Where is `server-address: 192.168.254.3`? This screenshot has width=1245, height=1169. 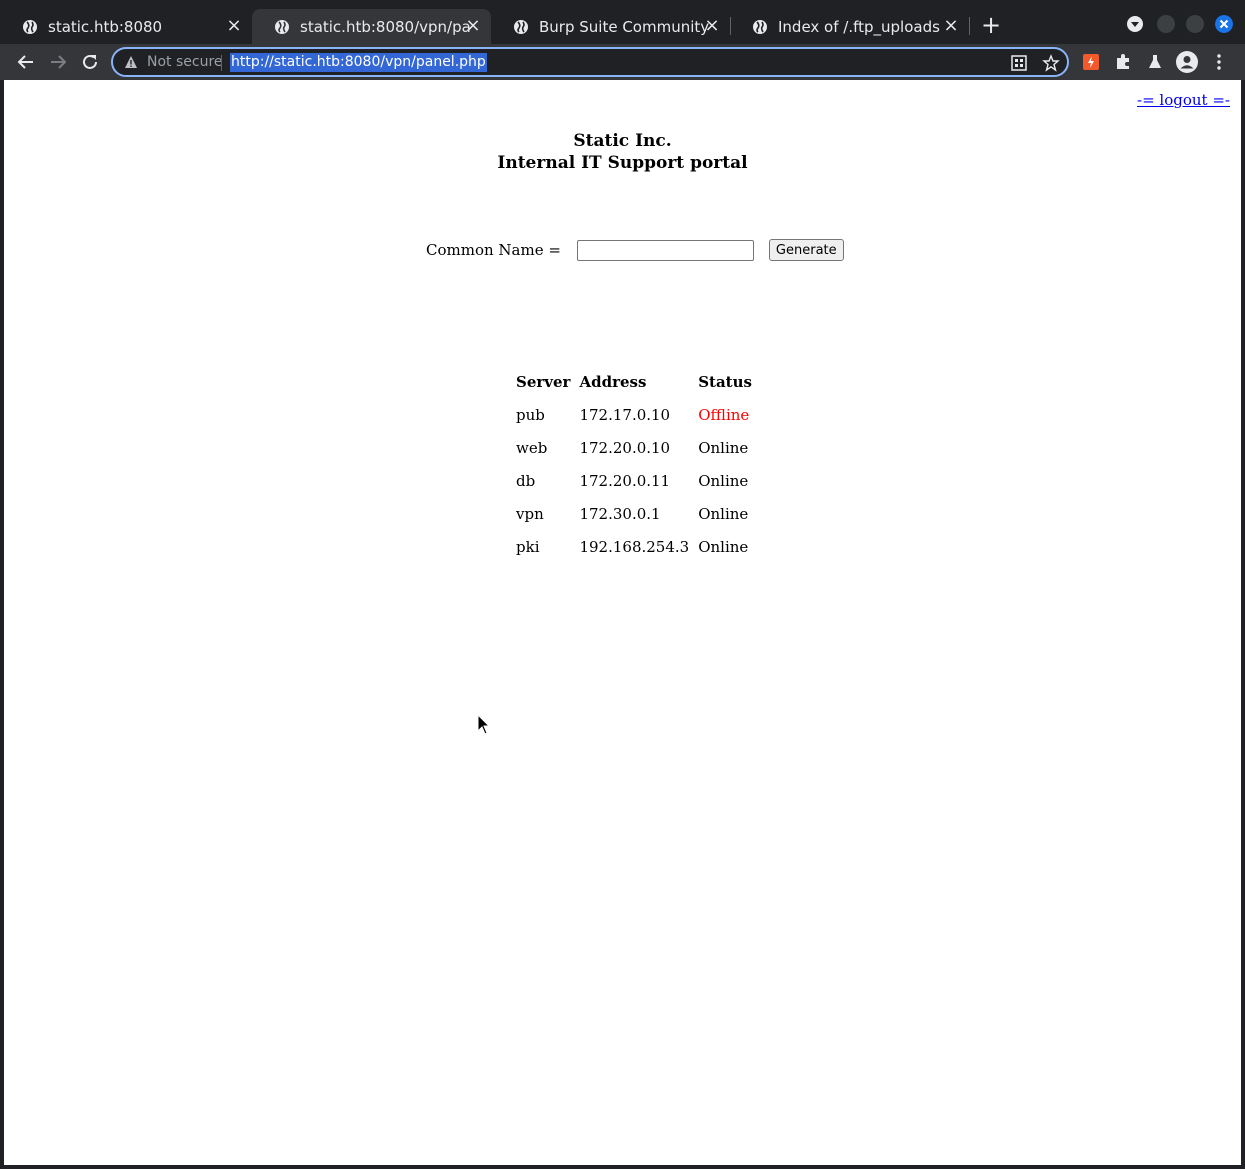 server-address: 192.168.254.3 is located at coordinates (634, 546).